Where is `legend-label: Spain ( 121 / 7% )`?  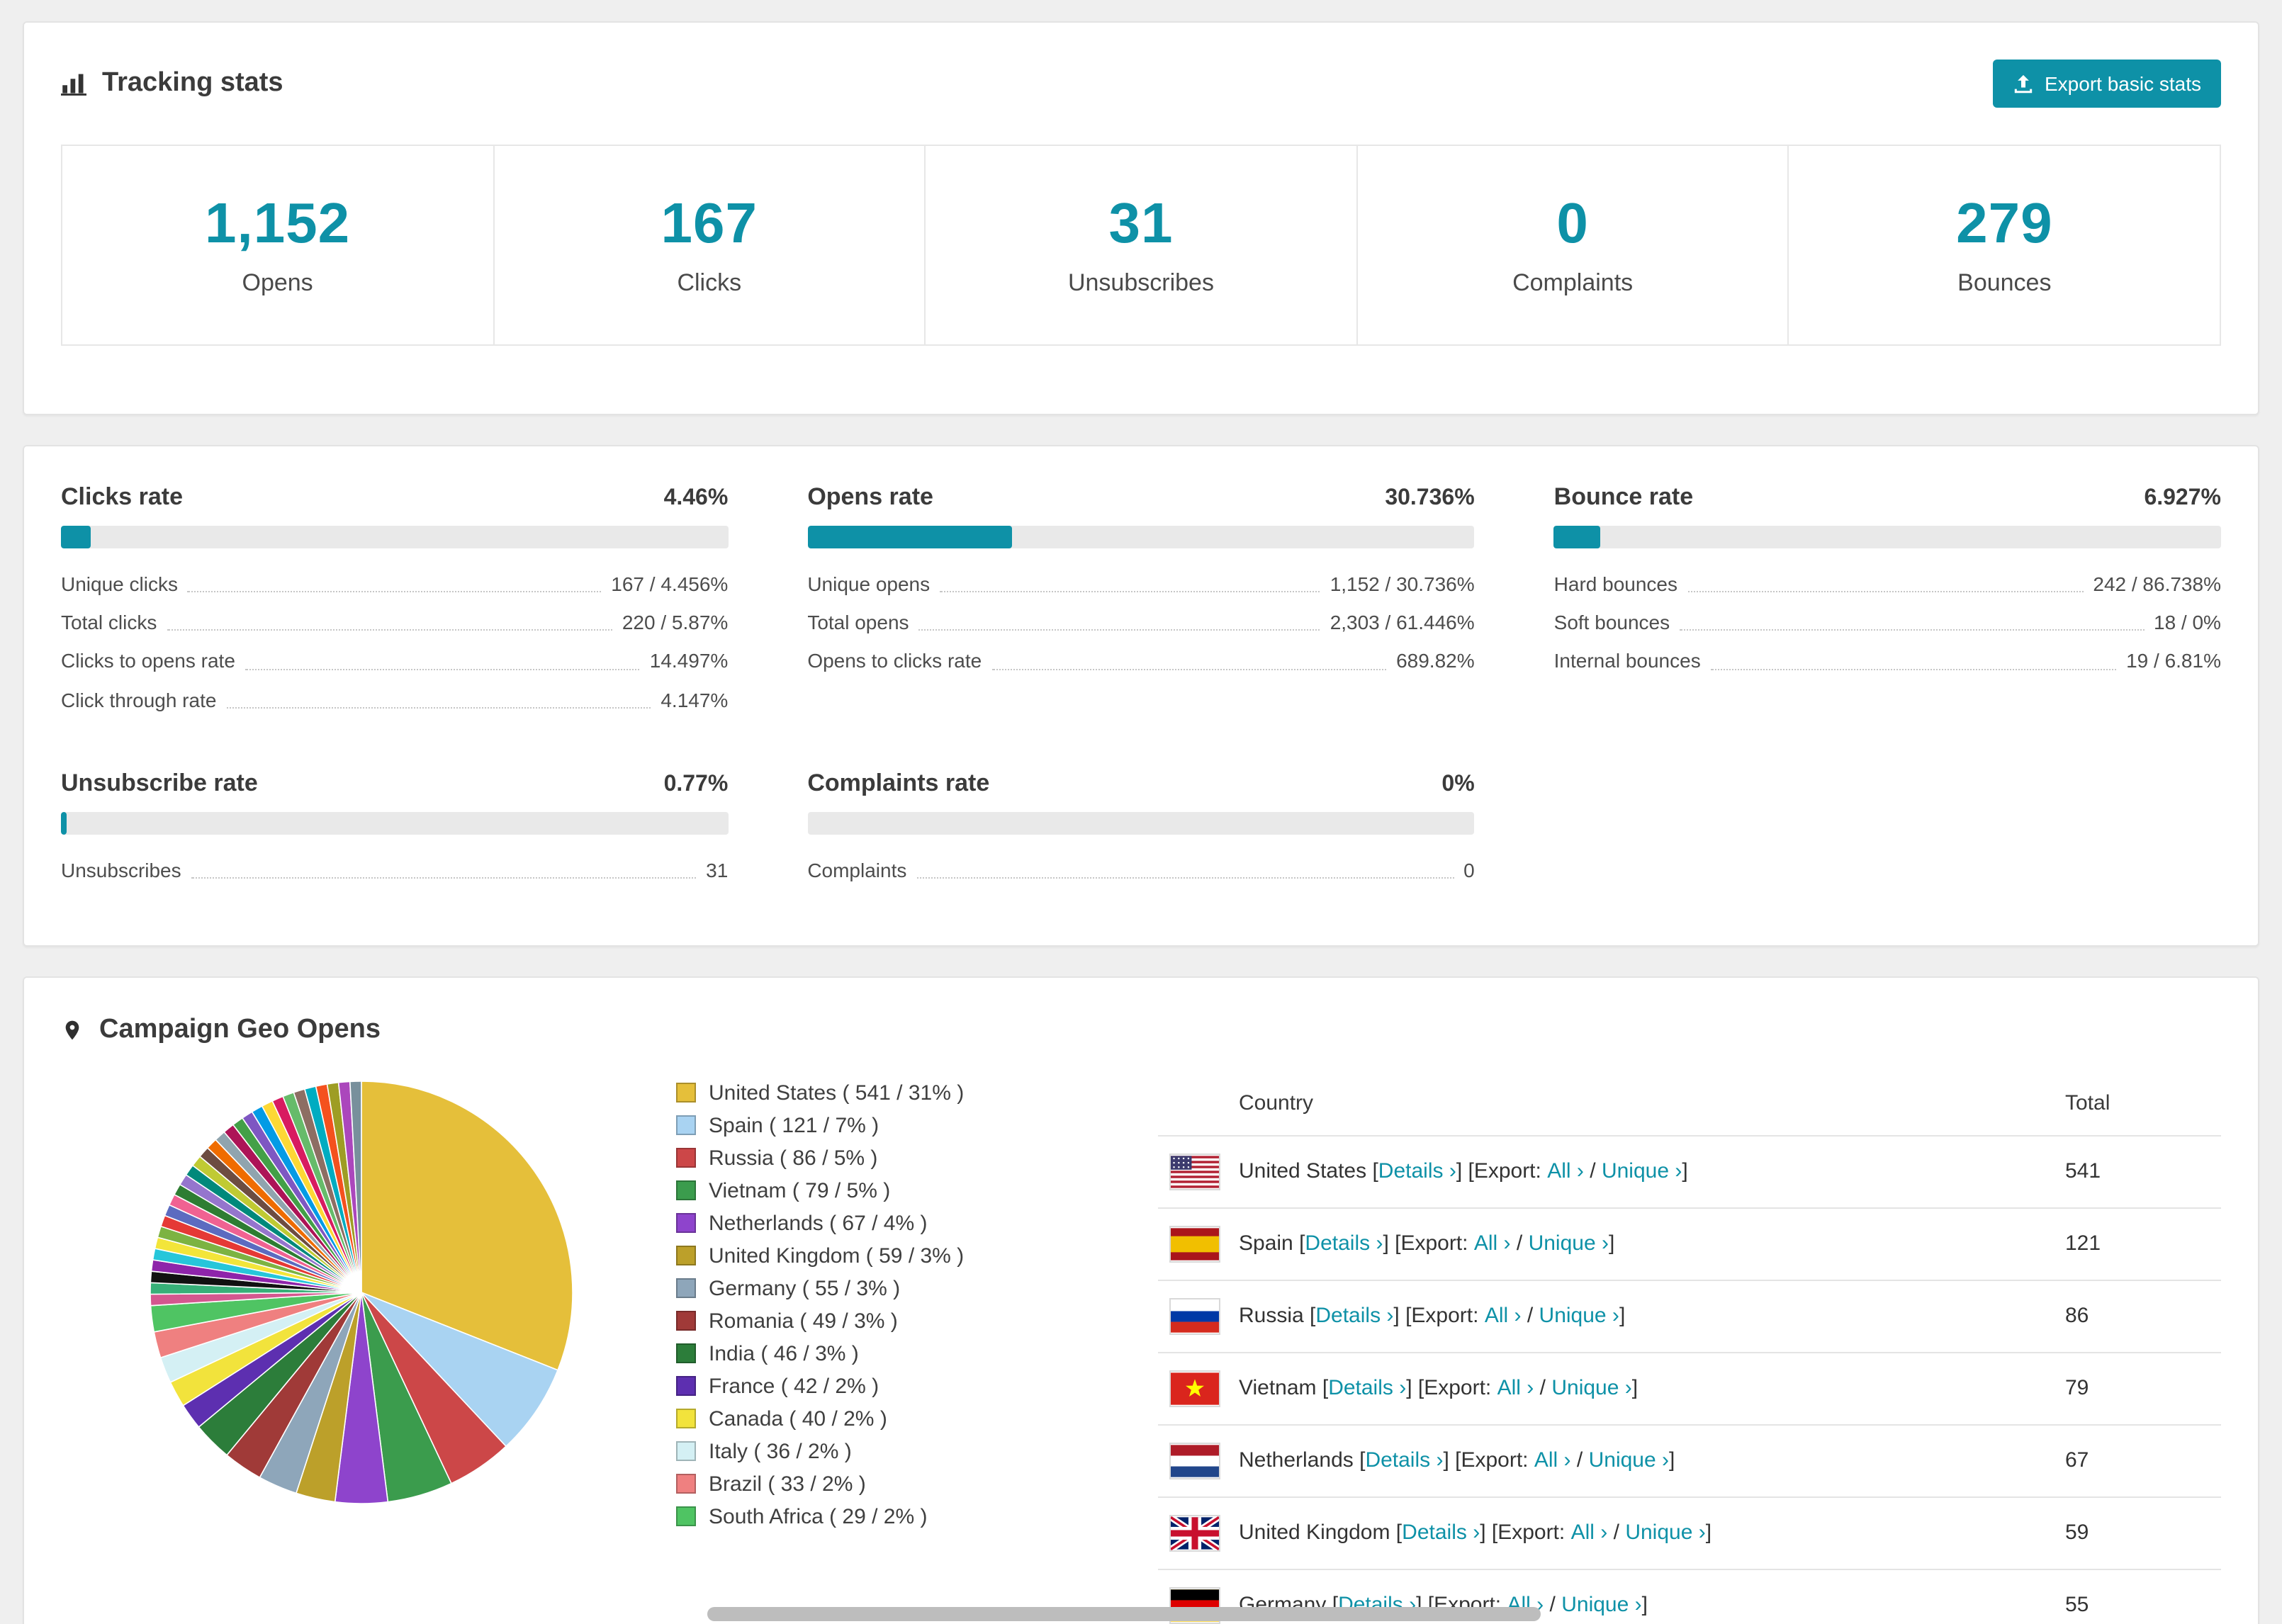
legend-label: Spain ( 121 / 7% ) is located at coordinates (794, 1125).